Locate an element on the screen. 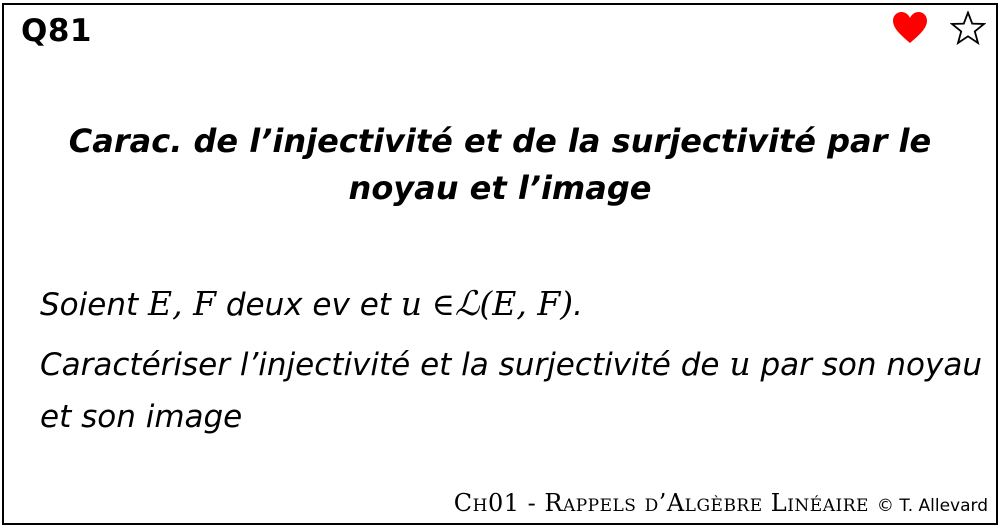 Image resolution: width=1004 pixels, height=531 pixels. author-credit: © T. Allevard is located at coordinates (932, 506).